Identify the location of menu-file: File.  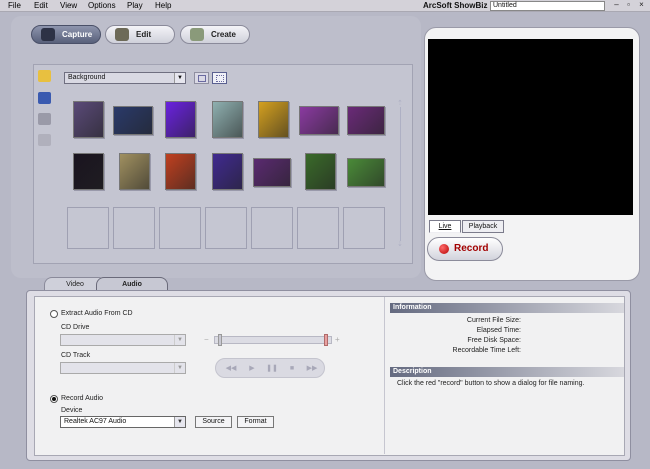
(14, 5).